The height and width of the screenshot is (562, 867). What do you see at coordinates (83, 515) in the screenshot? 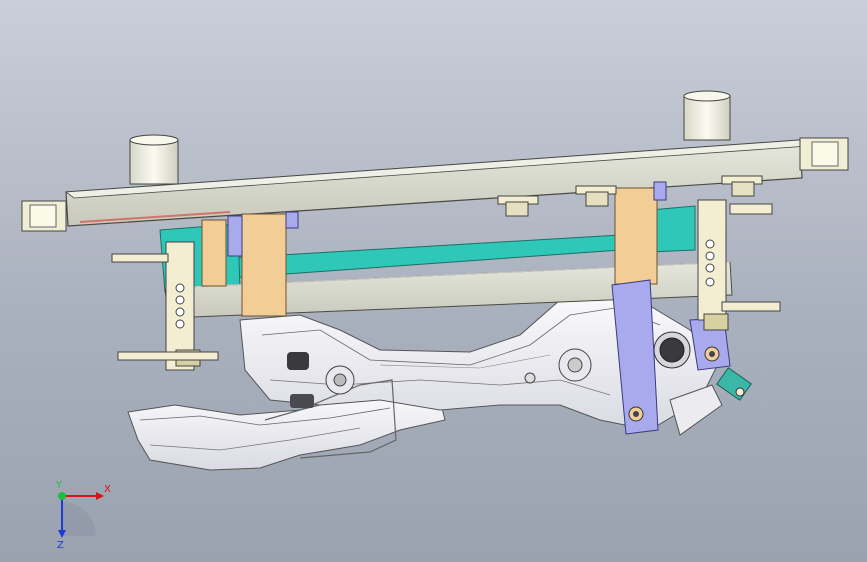
I see `orientation-triad: X Y Z` at bounding box center [83, 515].